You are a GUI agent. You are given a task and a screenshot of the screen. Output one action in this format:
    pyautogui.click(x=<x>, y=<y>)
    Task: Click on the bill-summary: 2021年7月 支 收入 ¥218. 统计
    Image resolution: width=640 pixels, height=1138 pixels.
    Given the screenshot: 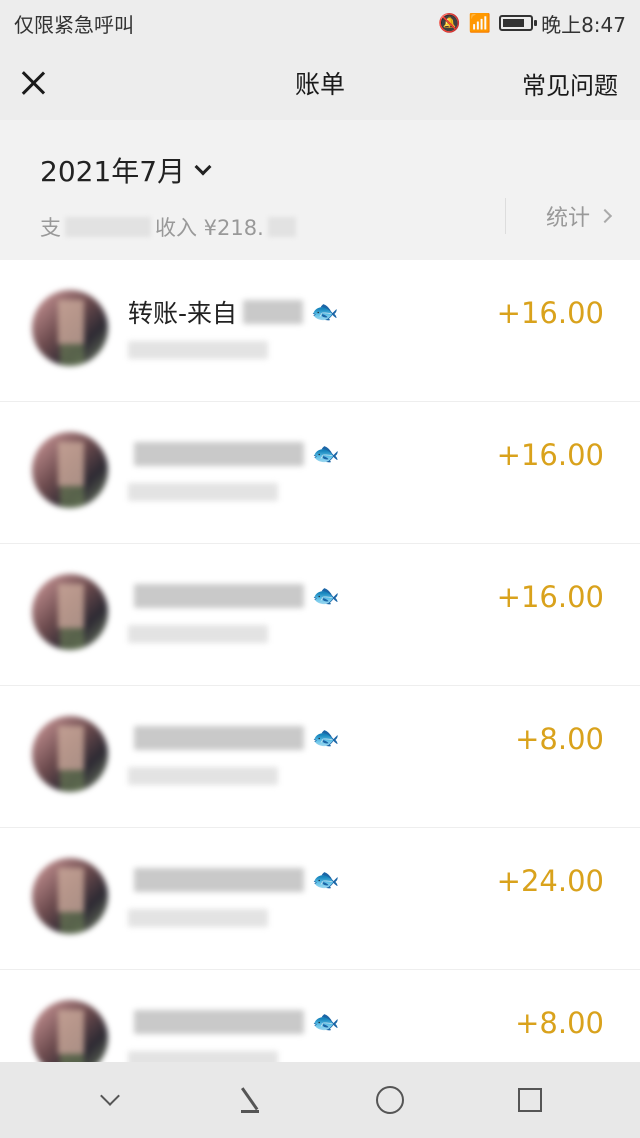 What is the action you would take?
    pyautogui.click(x=320, y=190)
    